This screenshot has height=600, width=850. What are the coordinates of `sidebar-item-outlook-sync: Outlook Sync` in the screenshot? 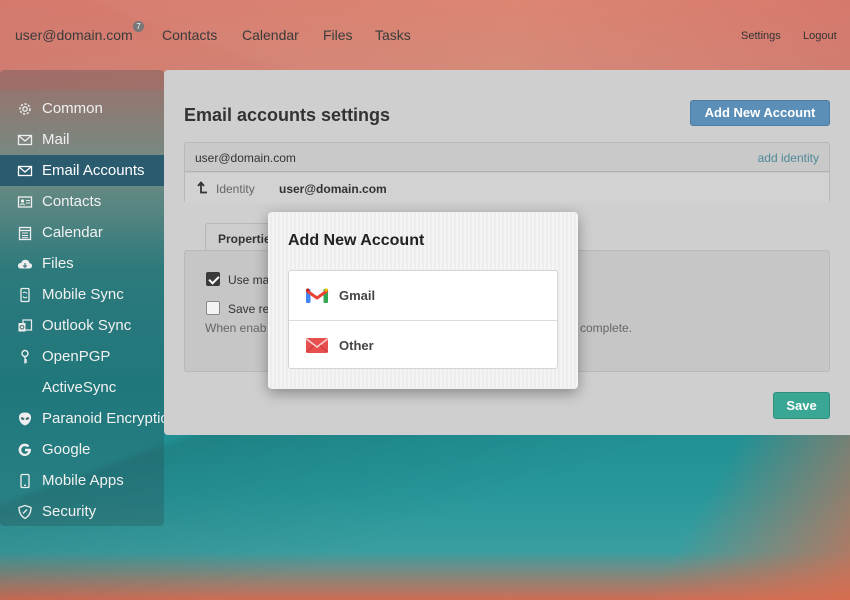 It's located at (82, 325).